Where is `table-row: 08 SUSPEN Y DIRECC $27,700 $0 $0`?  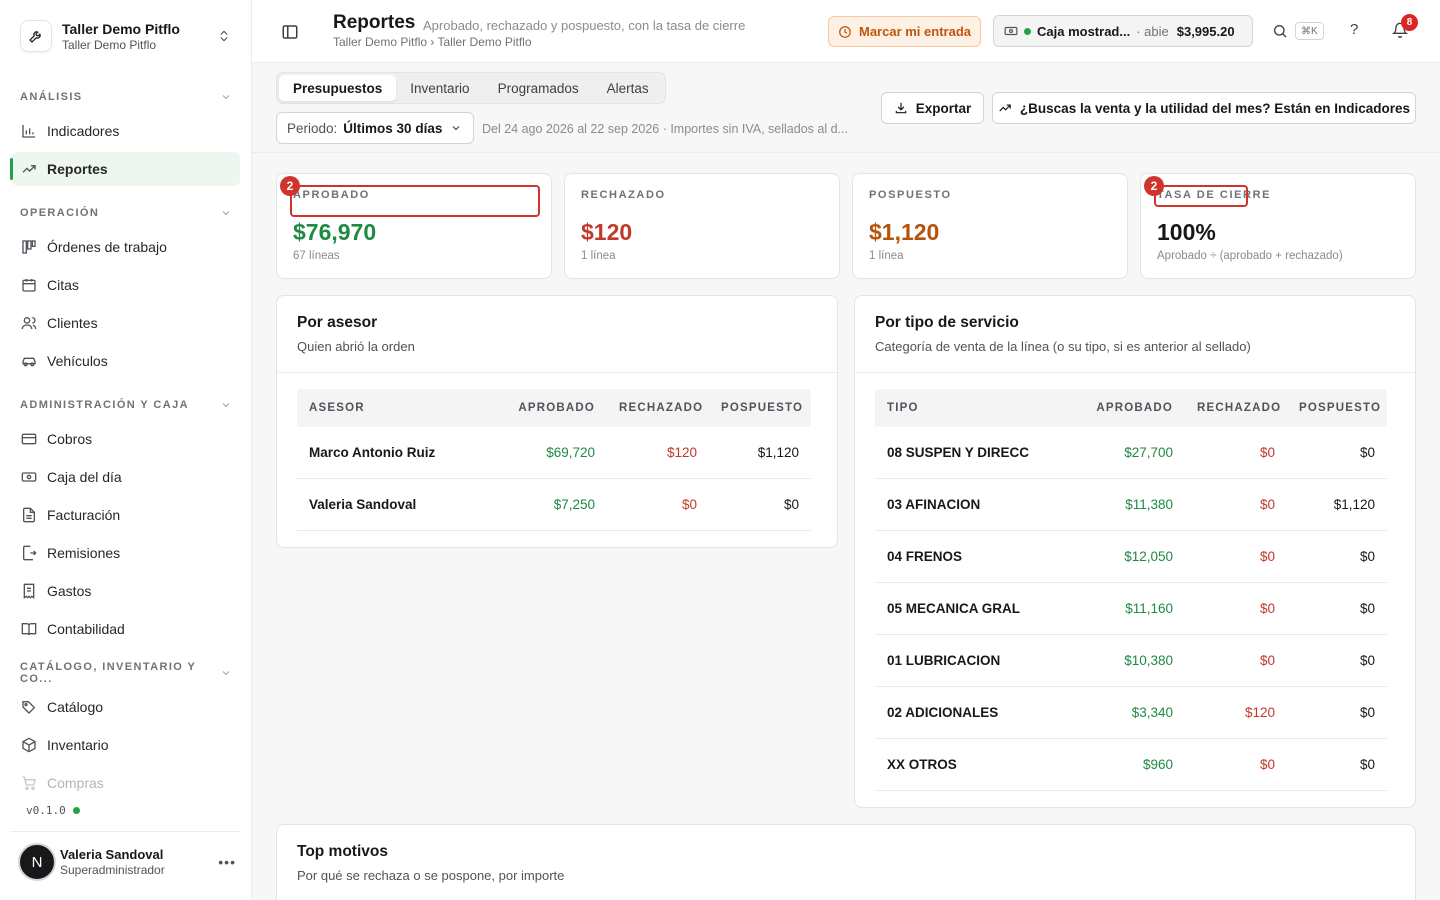
table-row: 08 SUSPEN Y DIRECC $27,700 $0 $0 is located at coordinates (1131, 453).